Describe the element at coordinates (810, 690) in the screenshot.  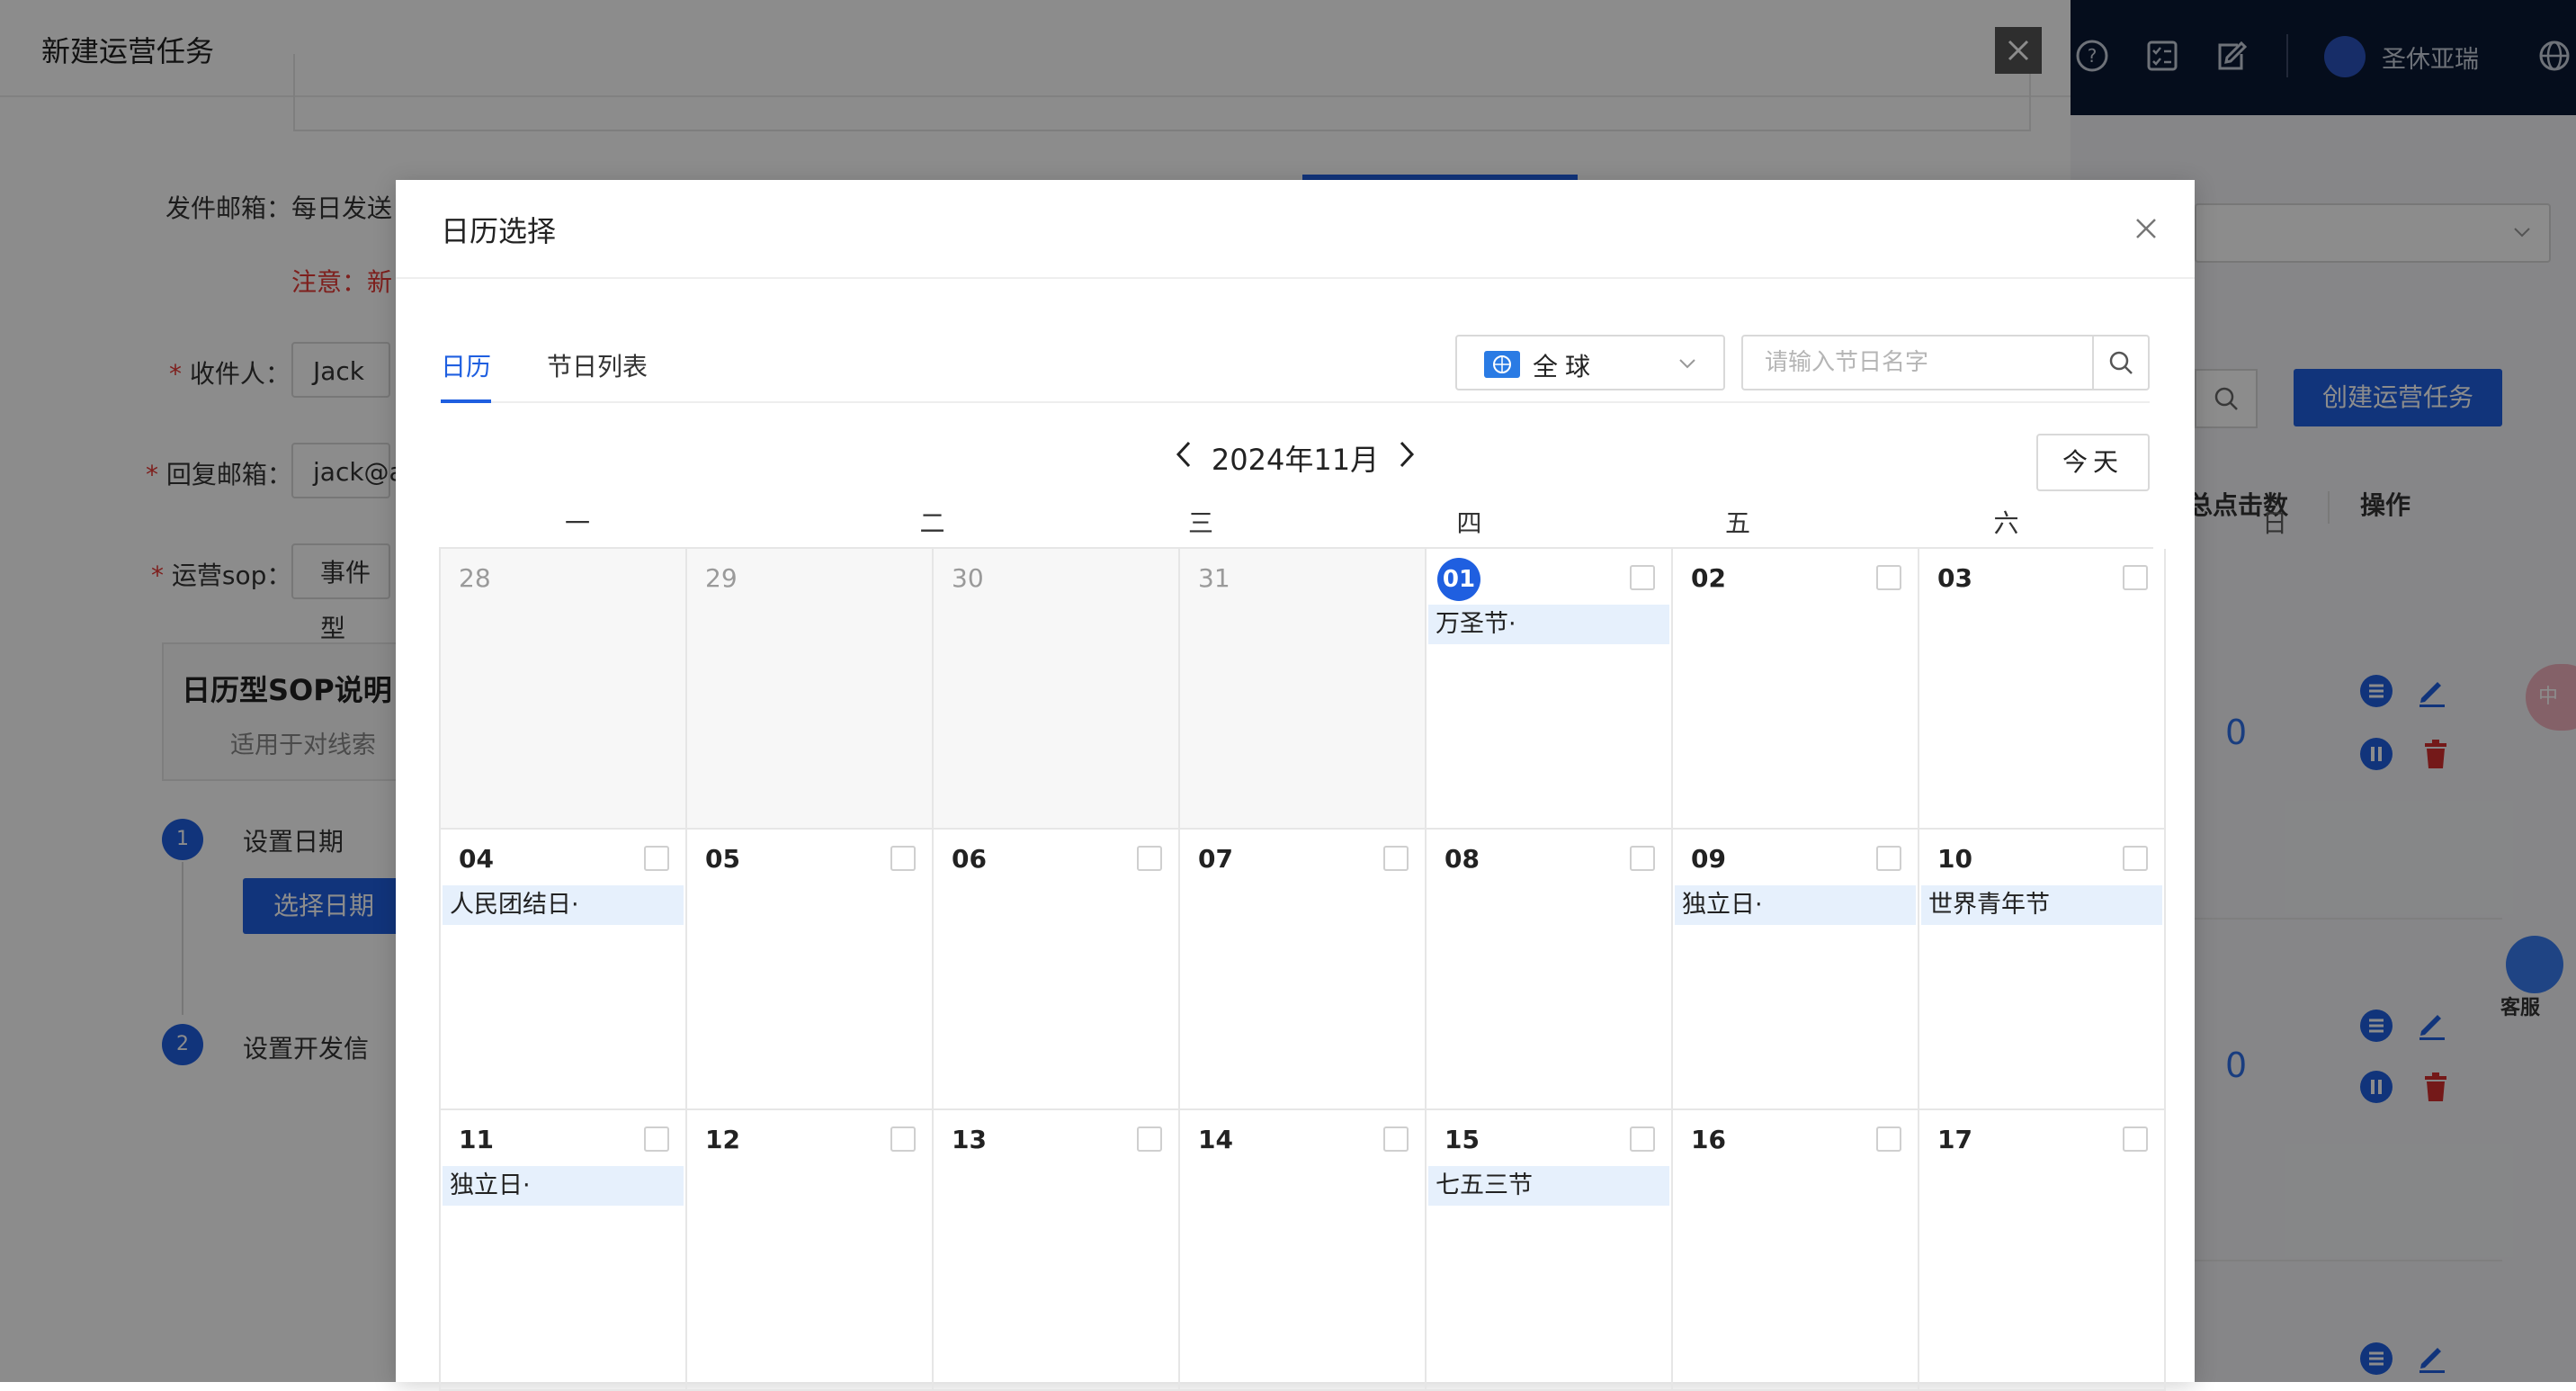
I see `calendar-day-cell: 29` at that location.